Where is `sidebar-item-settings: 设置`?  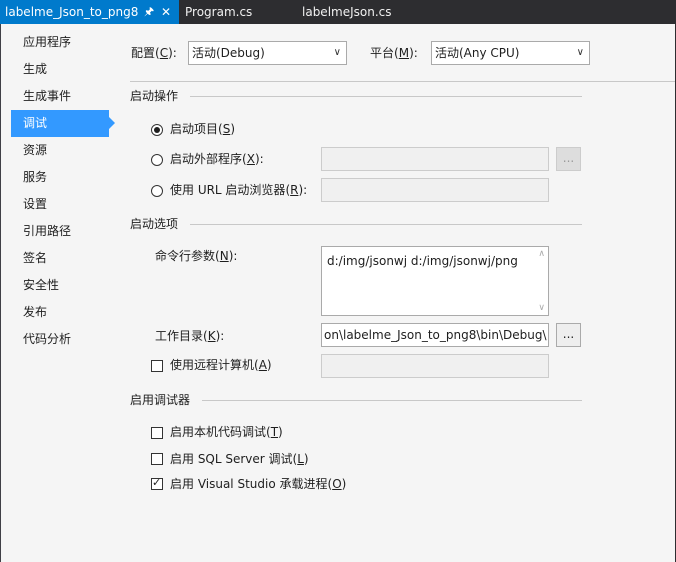 sidebar-item-settings: 设置 is located at coordinates (60, 204).